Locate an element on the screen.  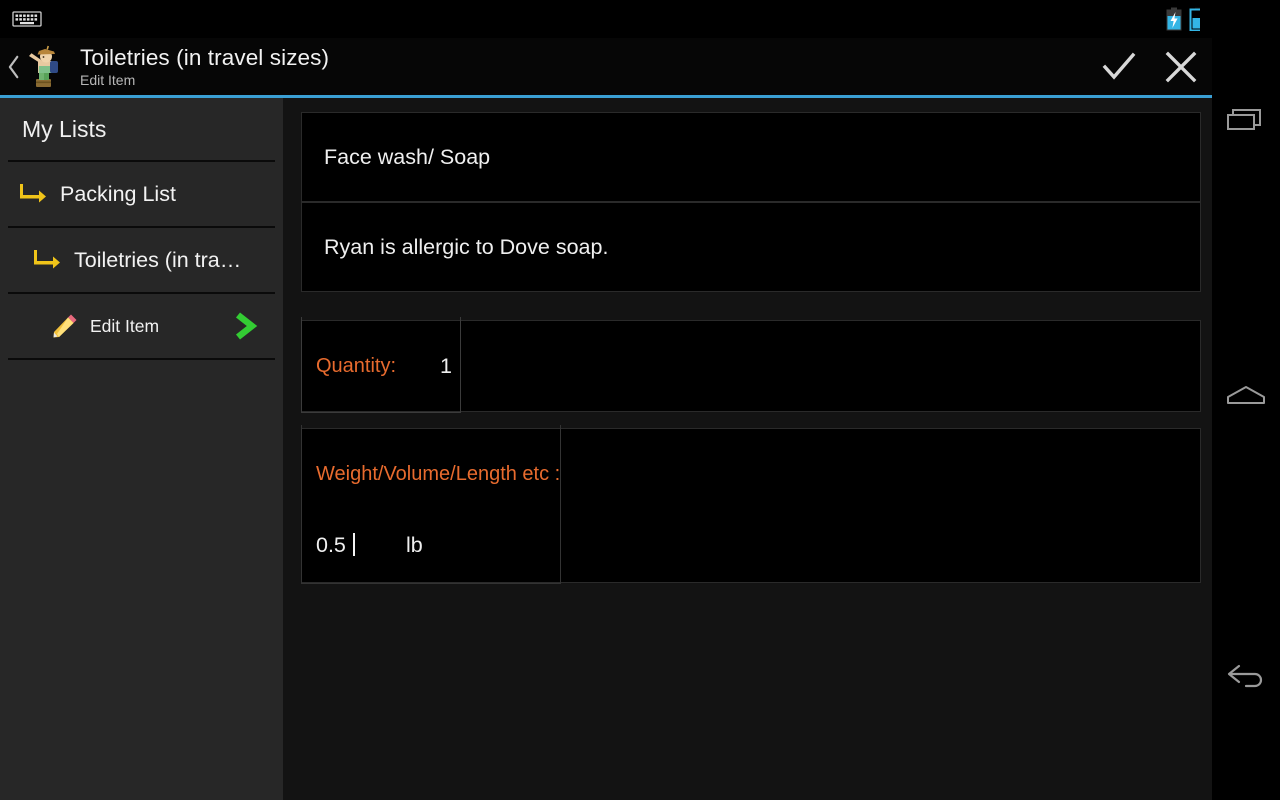
sidebar-item-label: Packing List is located at coordinates (118, 193).